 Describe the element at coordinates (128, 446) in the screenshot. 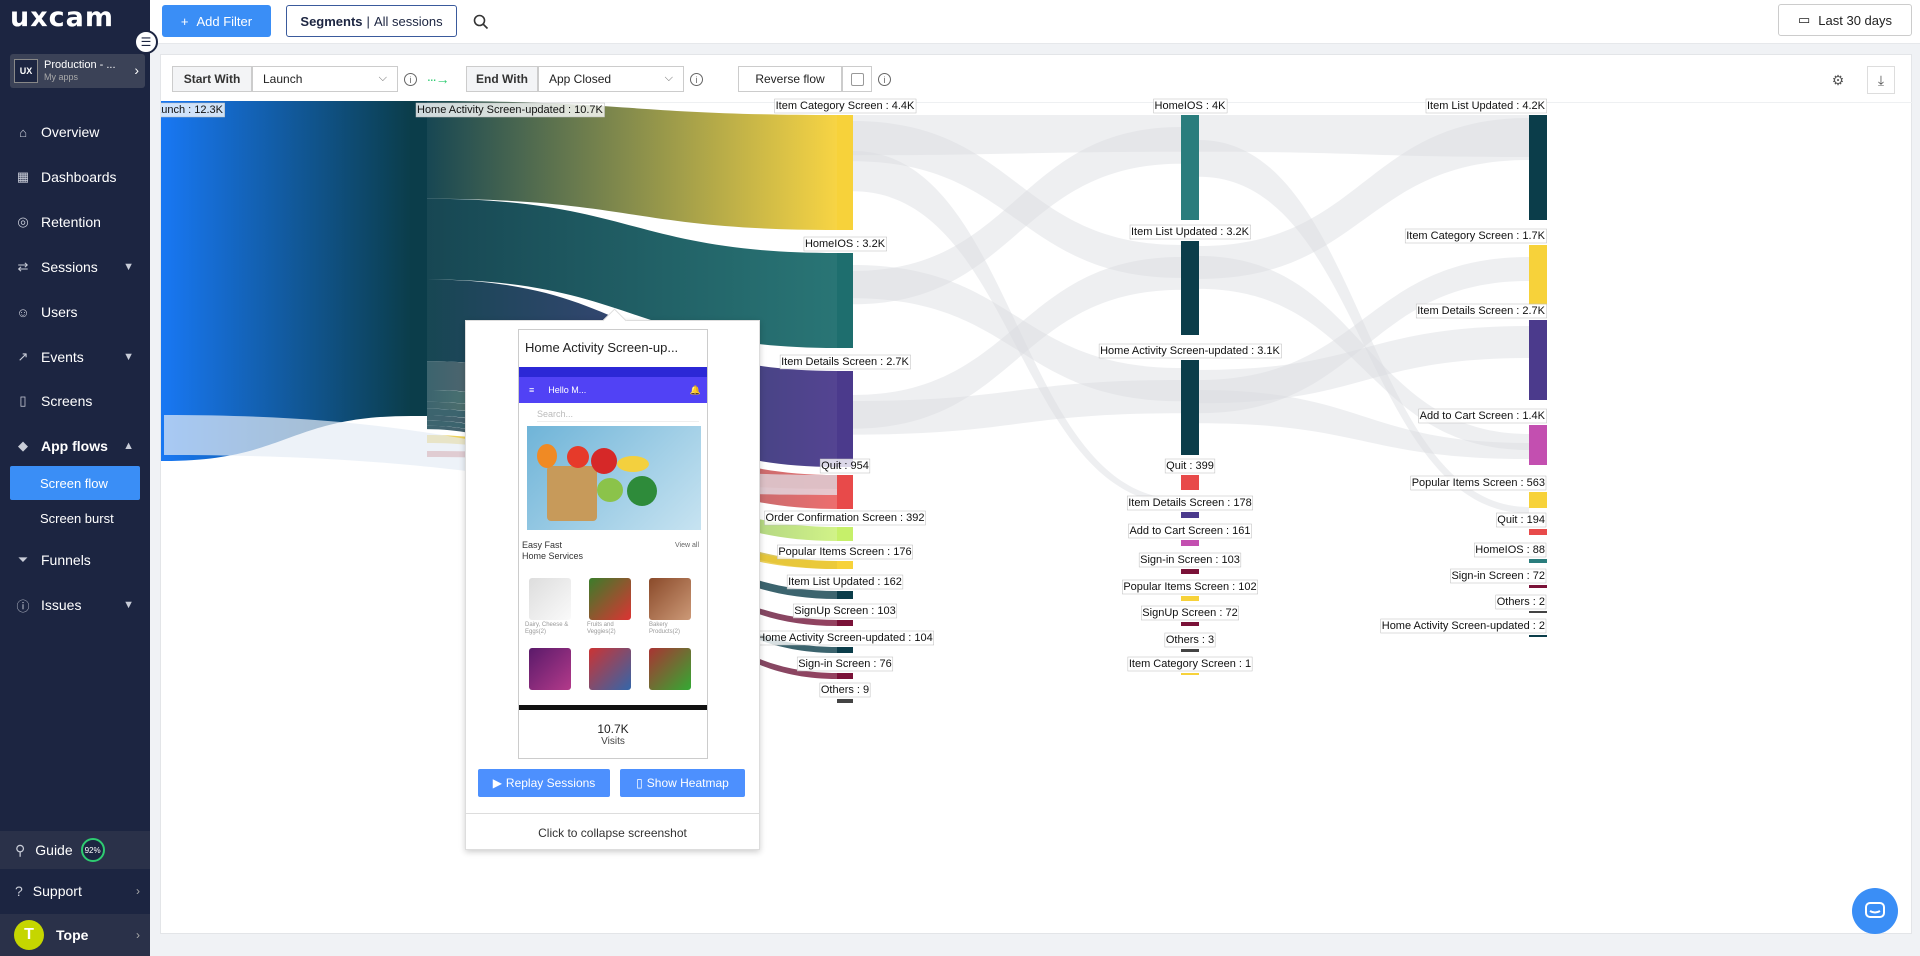

I see `chevron-up-icon: ▲` at that location.